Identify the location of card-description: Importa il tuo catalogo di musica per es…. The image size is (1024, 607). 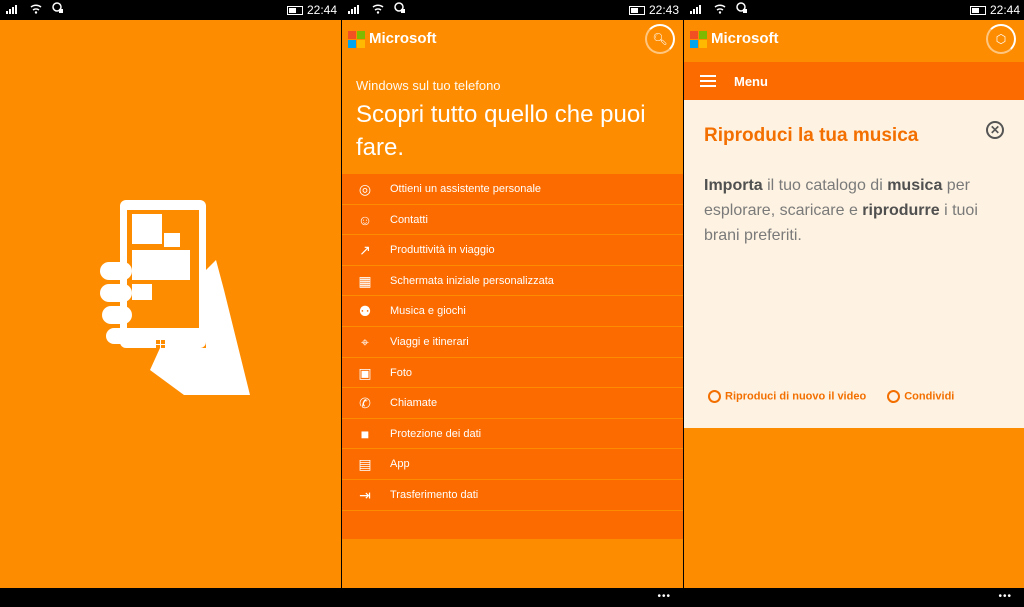
(841, 210).